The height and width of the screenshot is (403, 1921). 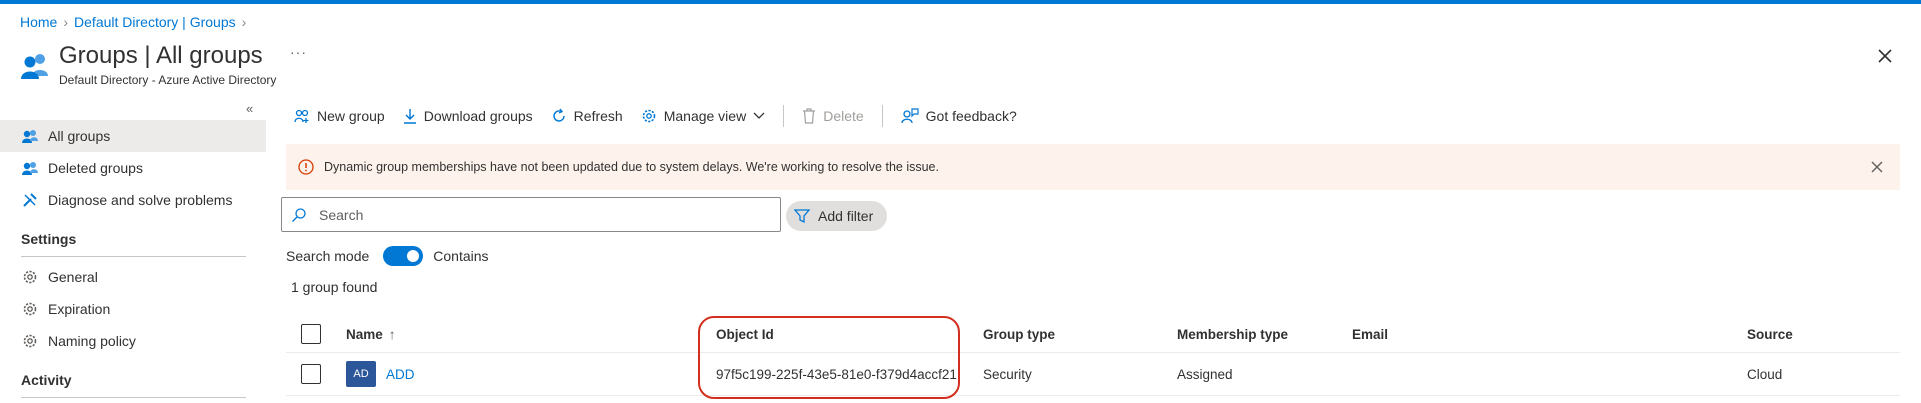 I want to click on avatar: AD, so click(x=361, y=374).